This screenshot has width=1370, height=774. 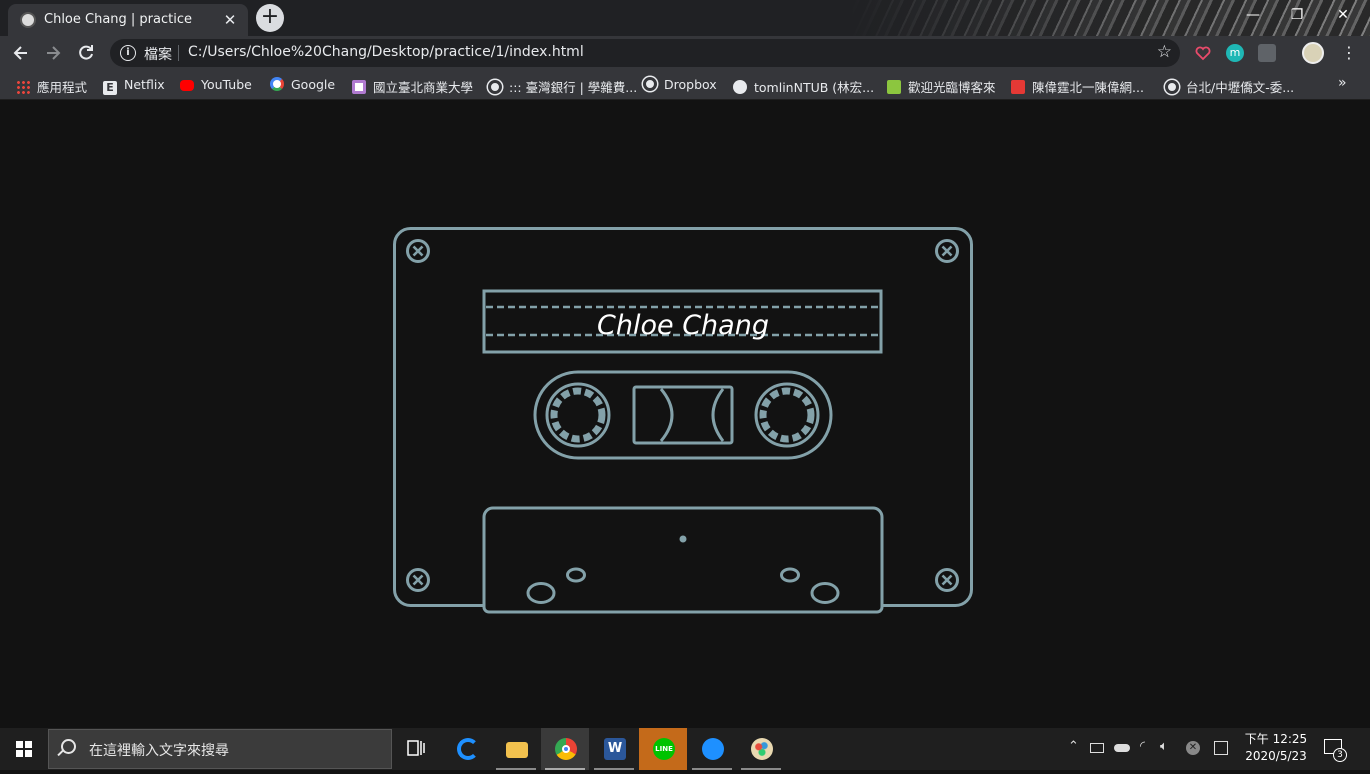 What do you see at coordinates (1142, 746) in the screenshot?
I see `wifi-icon: ◜` at bounding box center [1142, 746].